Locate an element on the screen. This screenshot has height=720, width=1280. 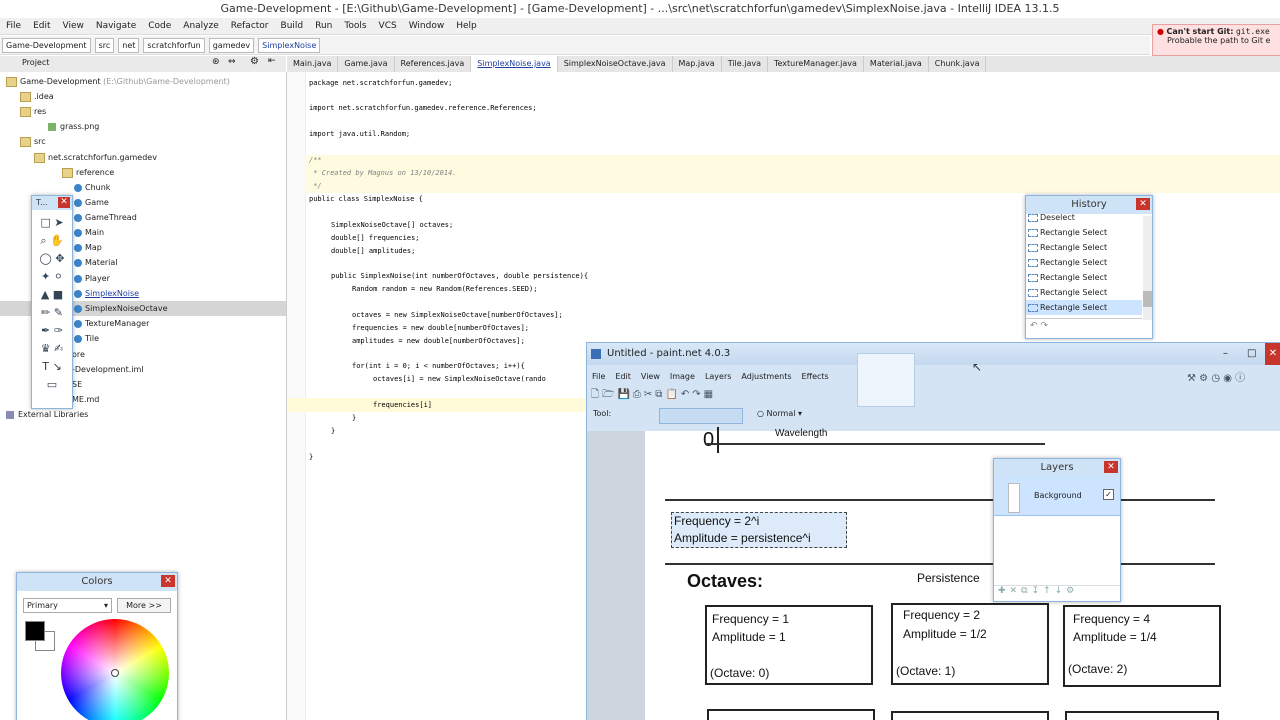
tree-item-reference: reference is located at coordinates (88, 172).